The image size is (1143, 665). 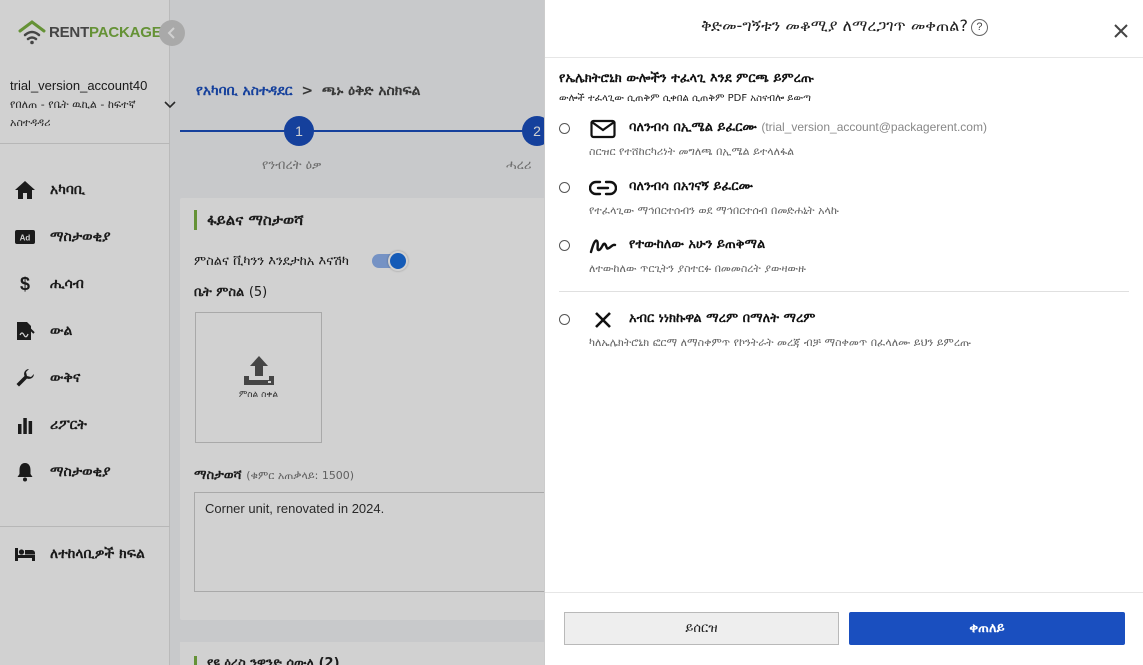 What do you see at coordinates (844, 26) in the screenshot?
I see `dialog-title: ቅድመ-ግኝቱን መቆሚያ ለማረጋገጥ መቀጠል??` at bounding box center [844, 26].